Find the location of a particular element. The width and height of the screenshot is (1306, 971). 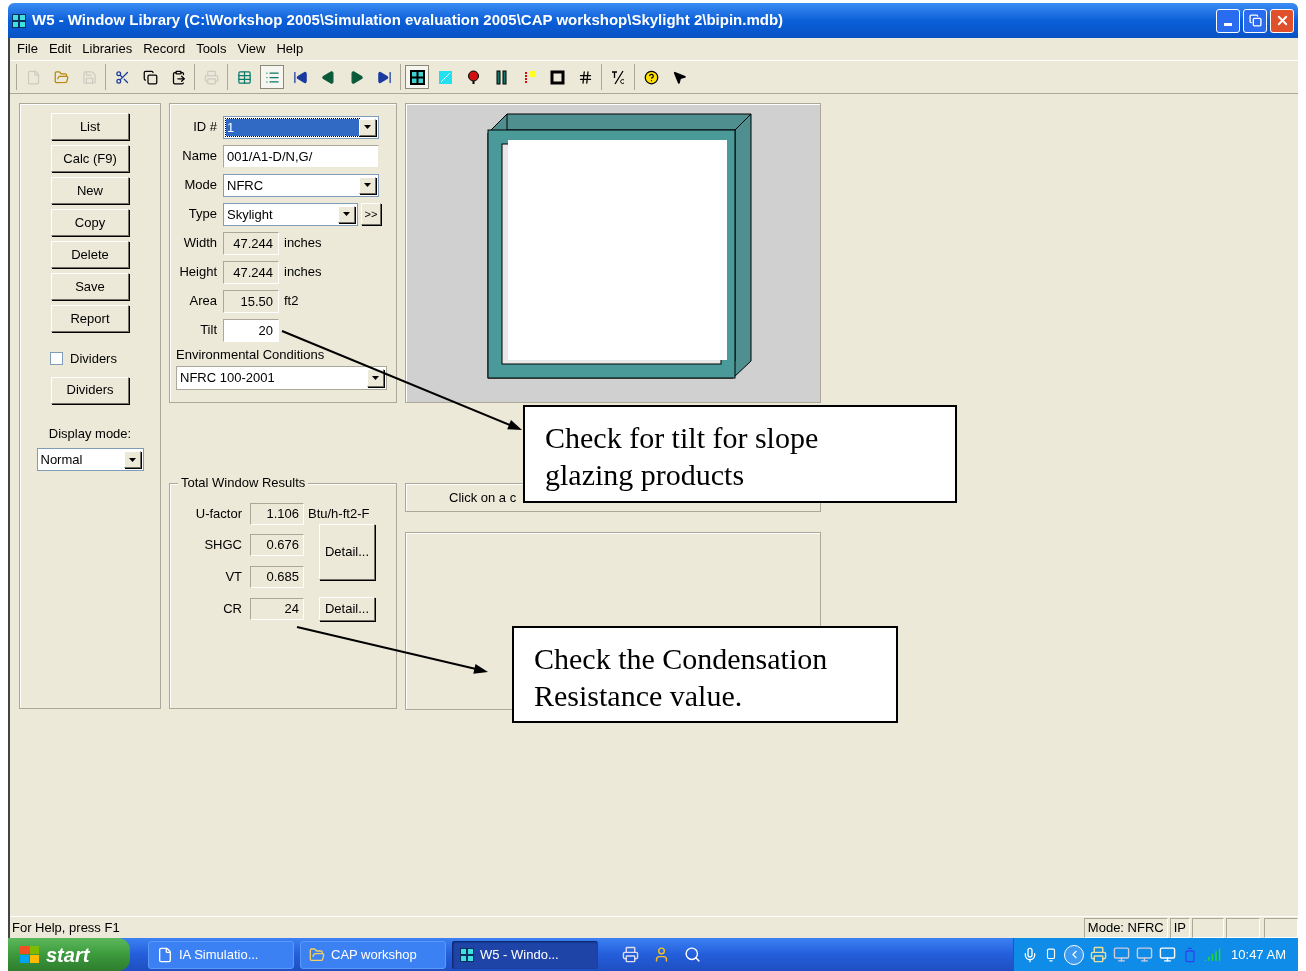

first-record-icon is located at coordinates (300, 77).